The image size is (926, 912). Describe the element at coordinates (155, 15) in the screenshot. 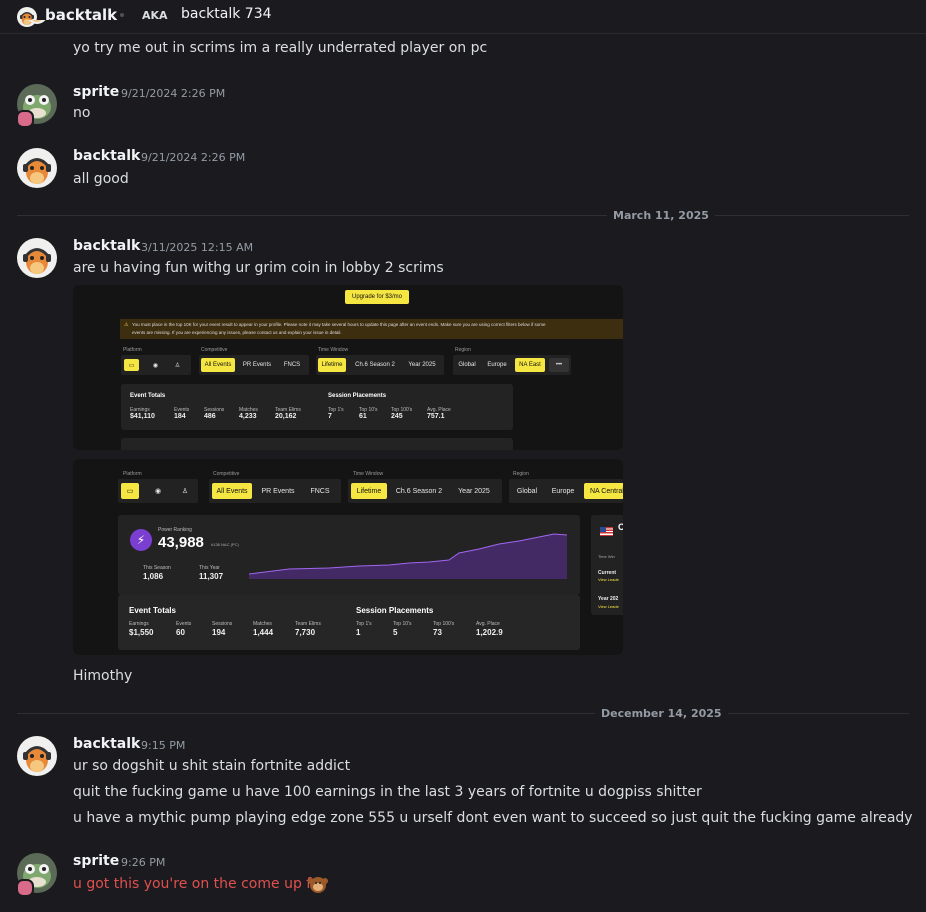

I see `aka-label: AKA` at that location.